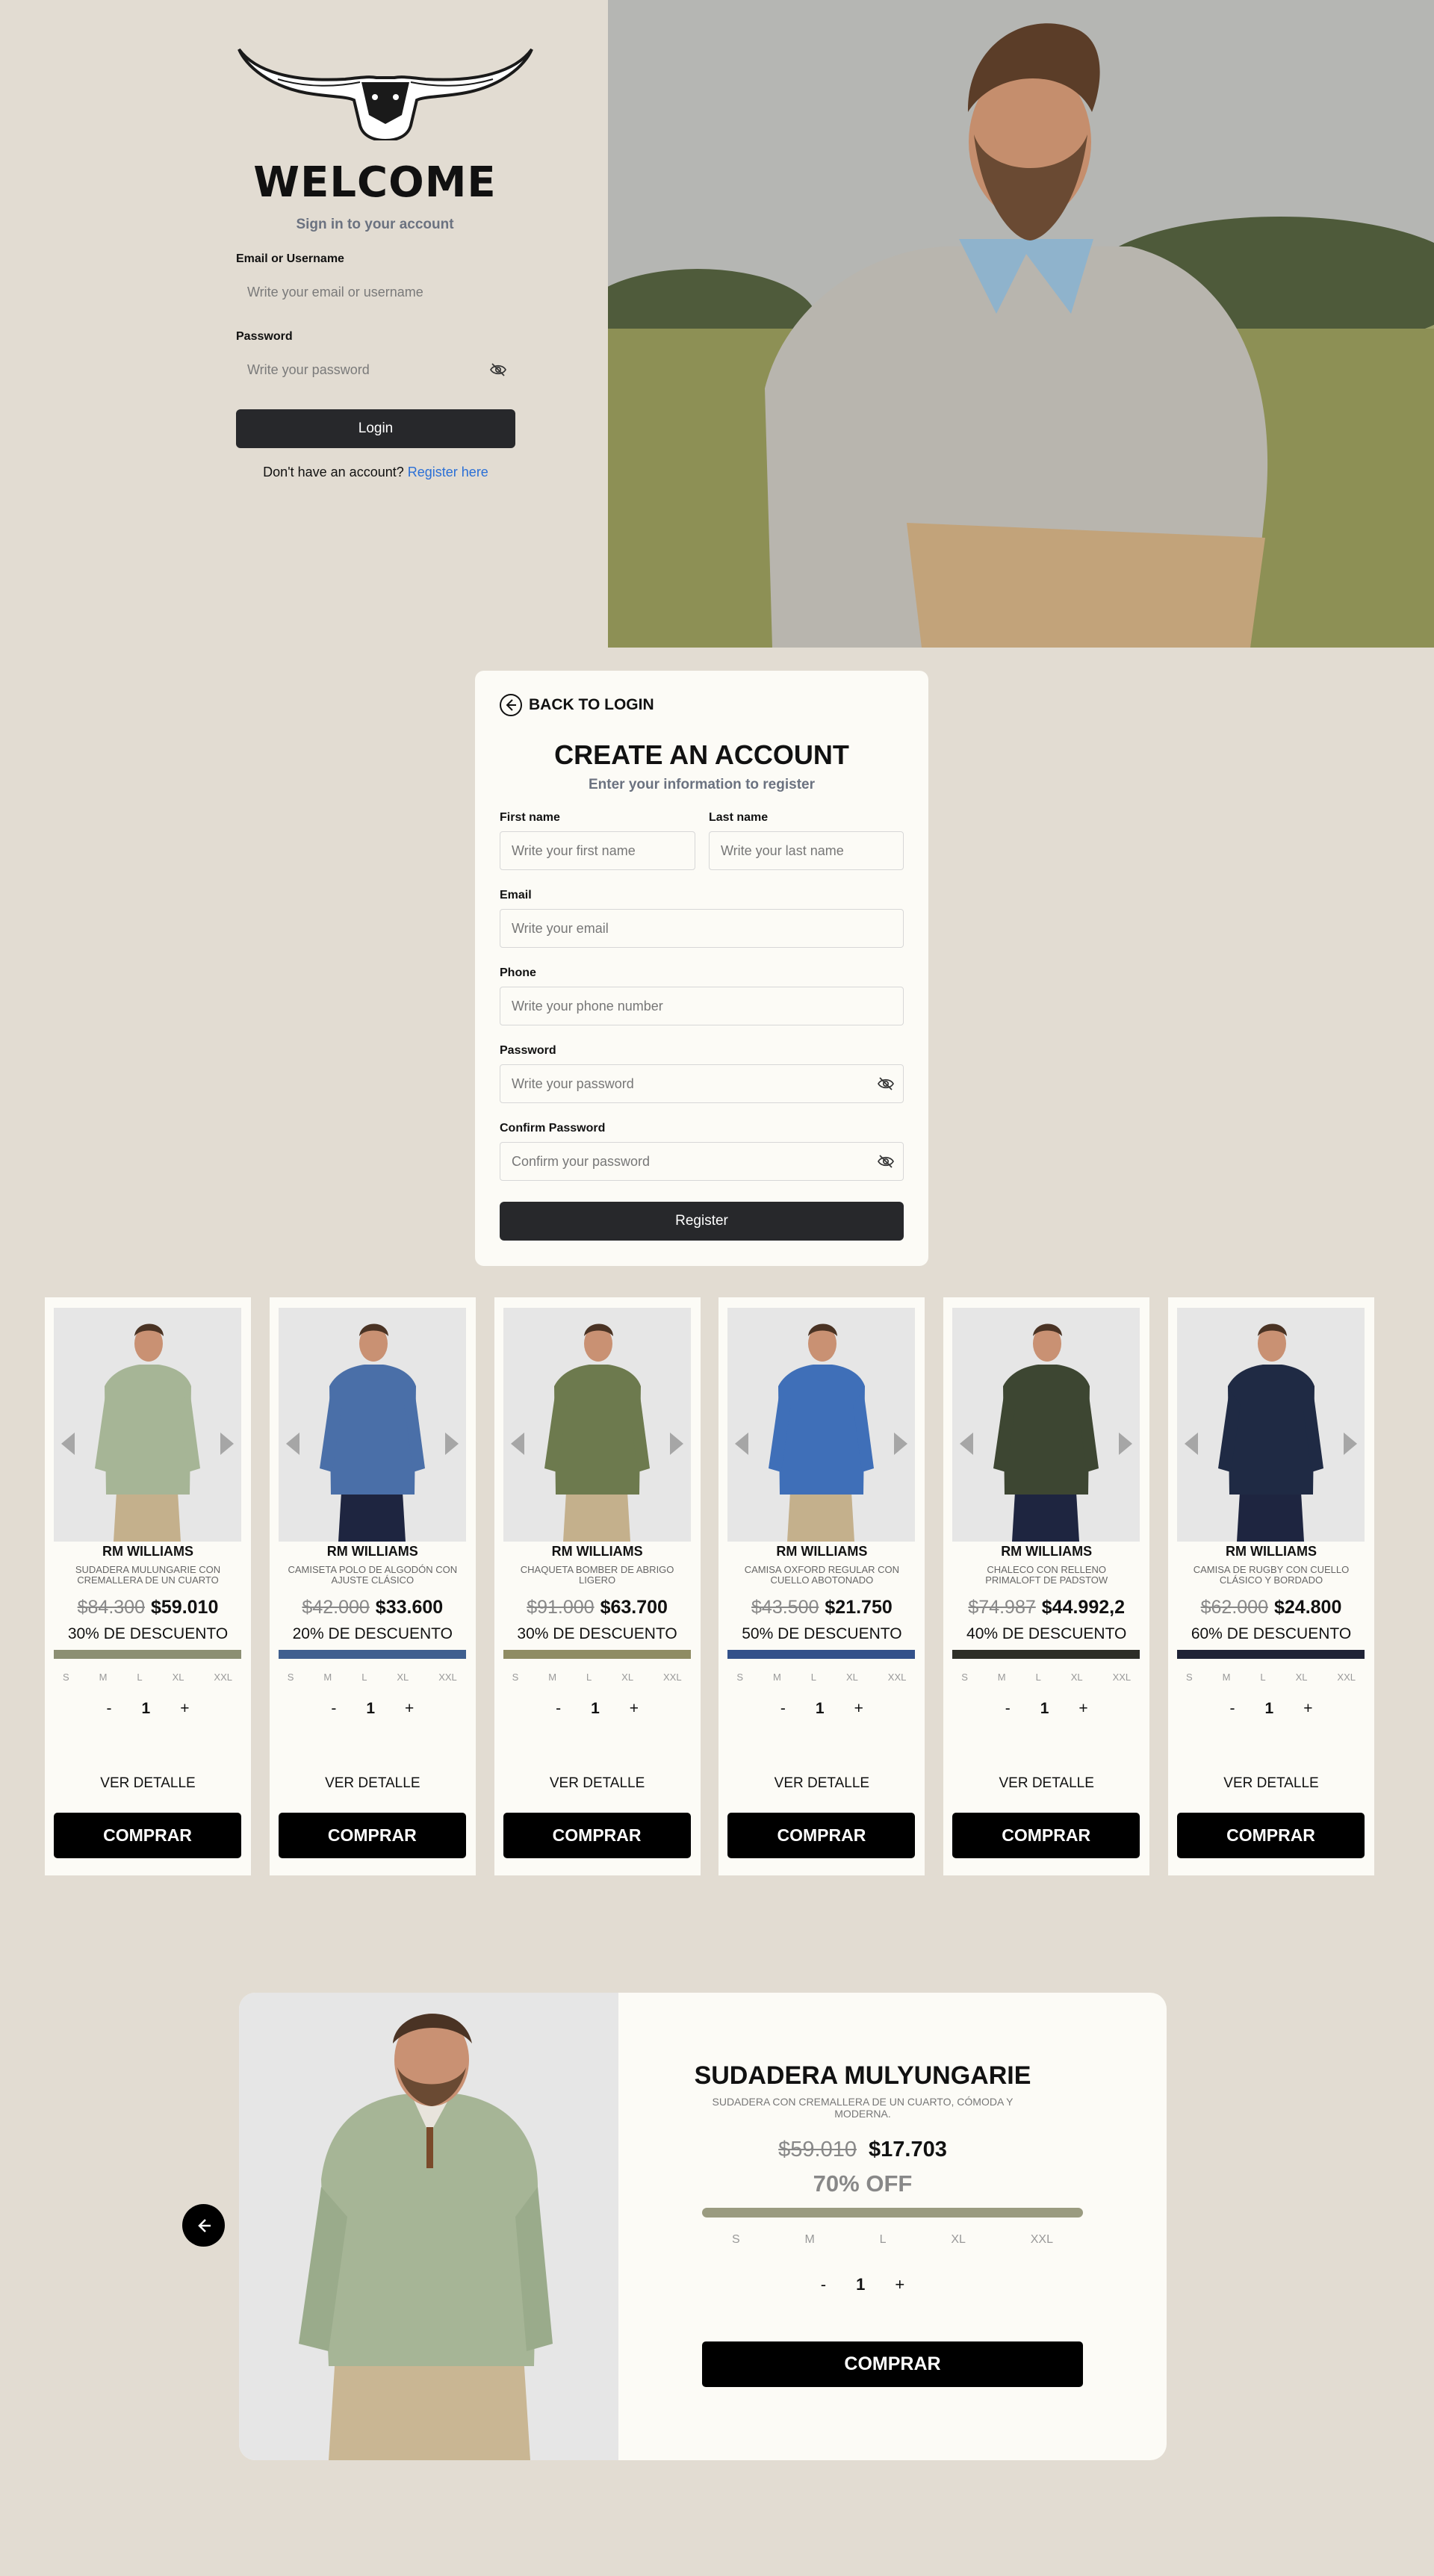 Image resolution: width=1434 pixels, height=2576 pixels. Describe the element at coordinates (375, 292) in the screenshot. I see `email-username-input` at that location.